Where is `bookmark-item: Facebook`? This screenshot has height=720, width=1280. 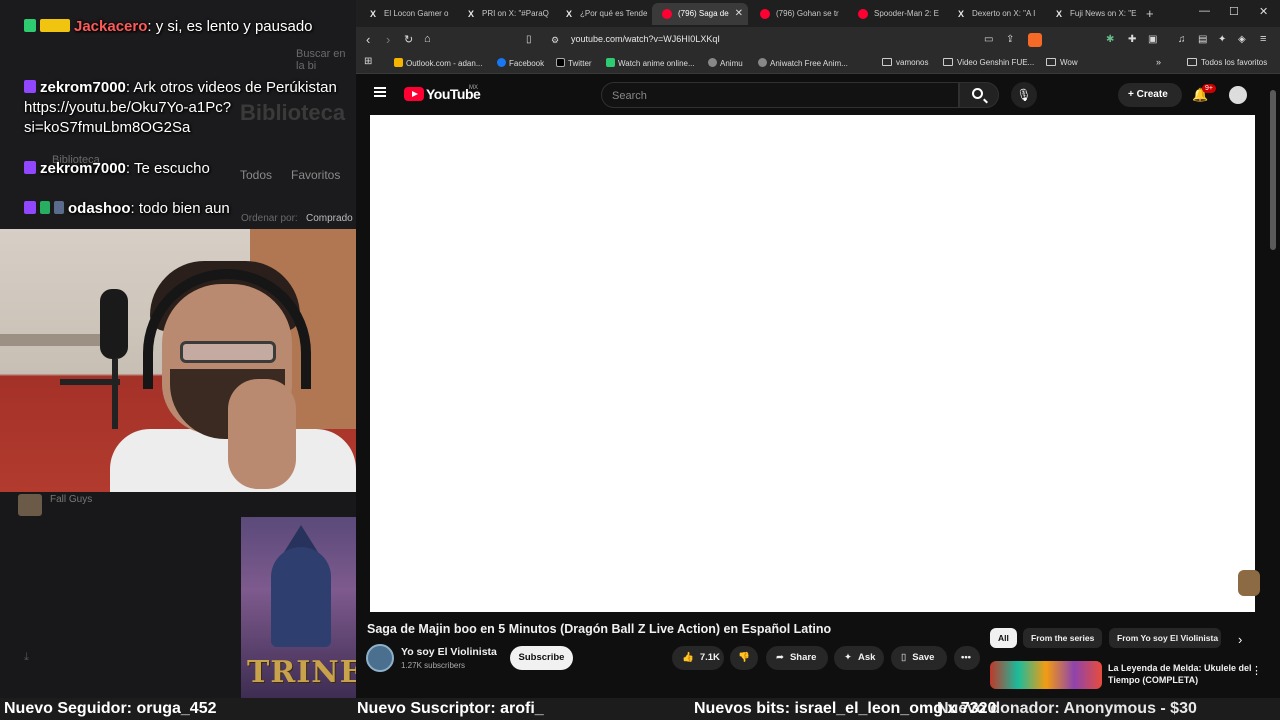 bookmark-item: Facebook is located at coordinates (520, 63).